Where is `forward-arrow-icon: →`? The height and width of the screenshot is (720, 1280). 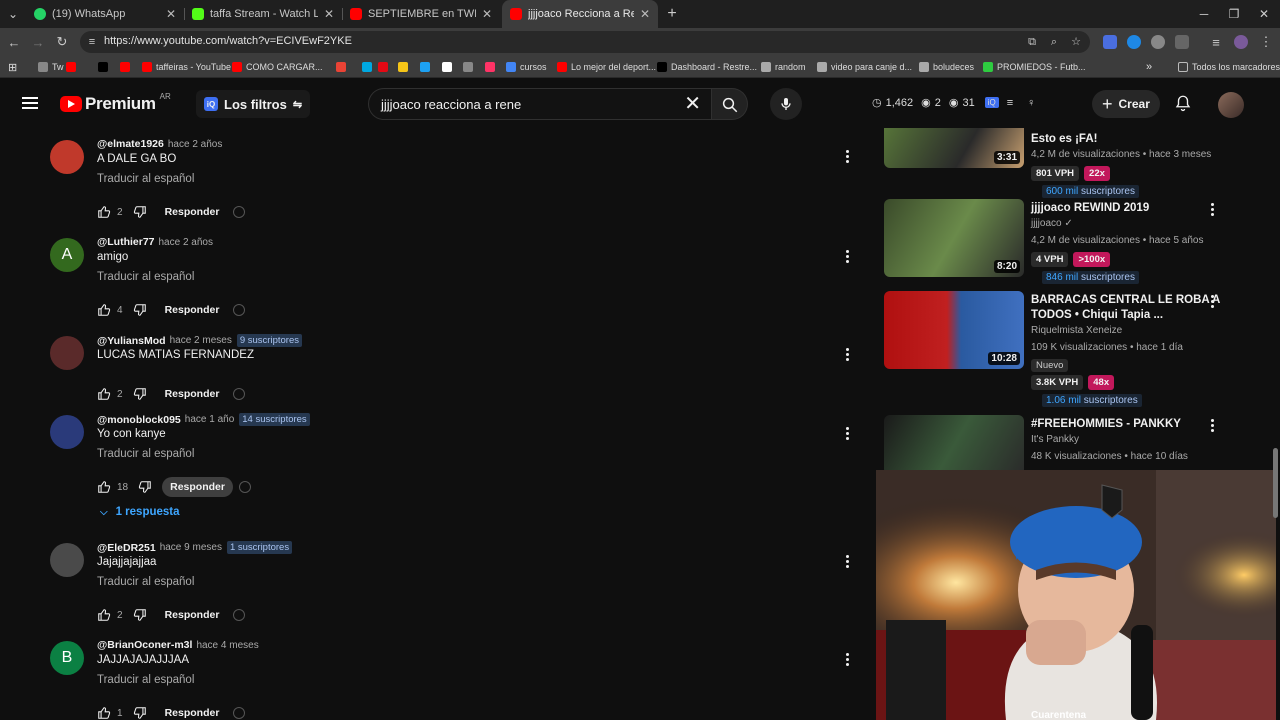 forward-arrow-icon: → is located at coordinates (38, 42).